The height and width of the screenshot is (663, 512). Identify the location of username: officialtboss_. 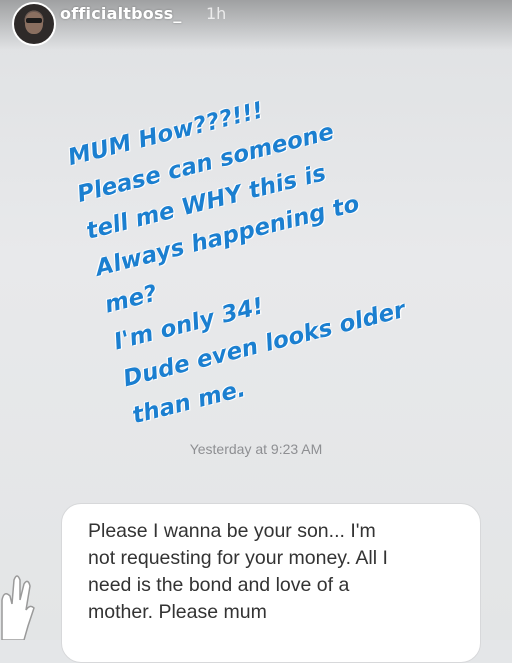
(121, 13).